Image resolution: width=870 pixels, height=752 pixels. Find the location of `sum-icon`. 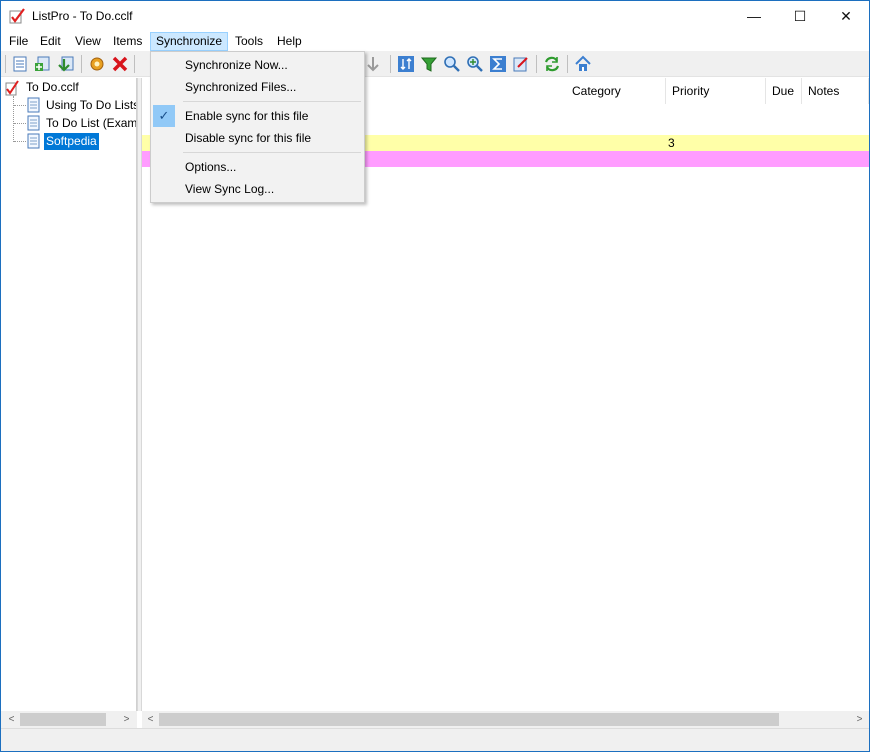

sum-icon is located at coordinates (498, 64).